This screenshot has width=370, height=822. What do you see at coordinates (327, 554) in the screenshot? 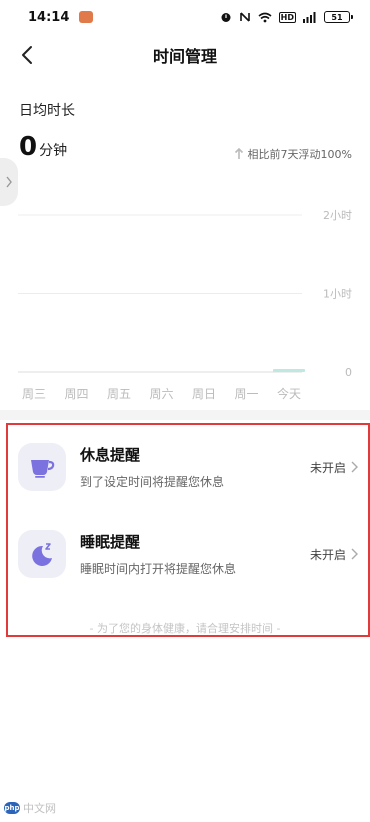
I see `sleep-reminder-status-label: 未开启` at bounding box center [327, 554].